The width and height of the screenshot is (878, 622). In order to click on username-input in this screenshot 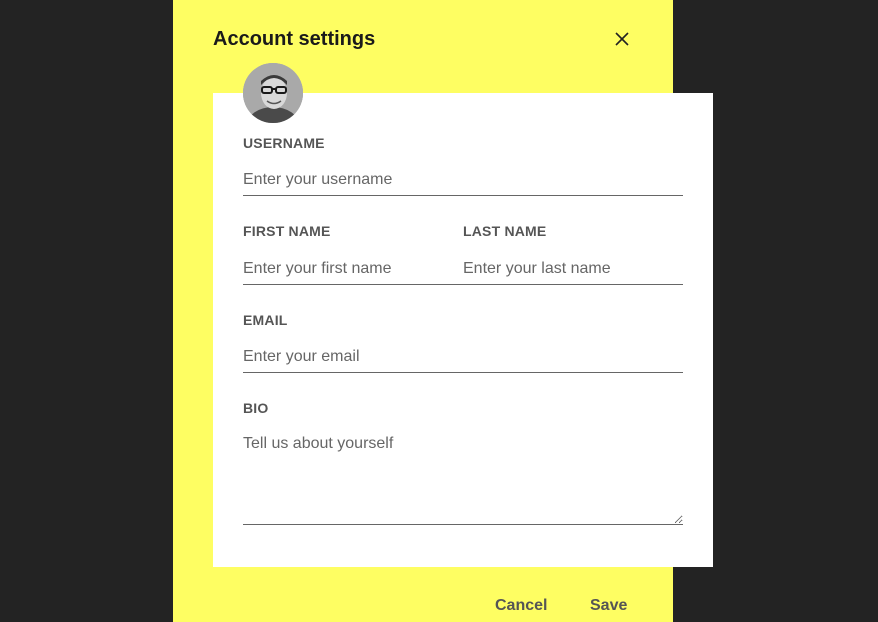, I will do `click(463, 180)`.